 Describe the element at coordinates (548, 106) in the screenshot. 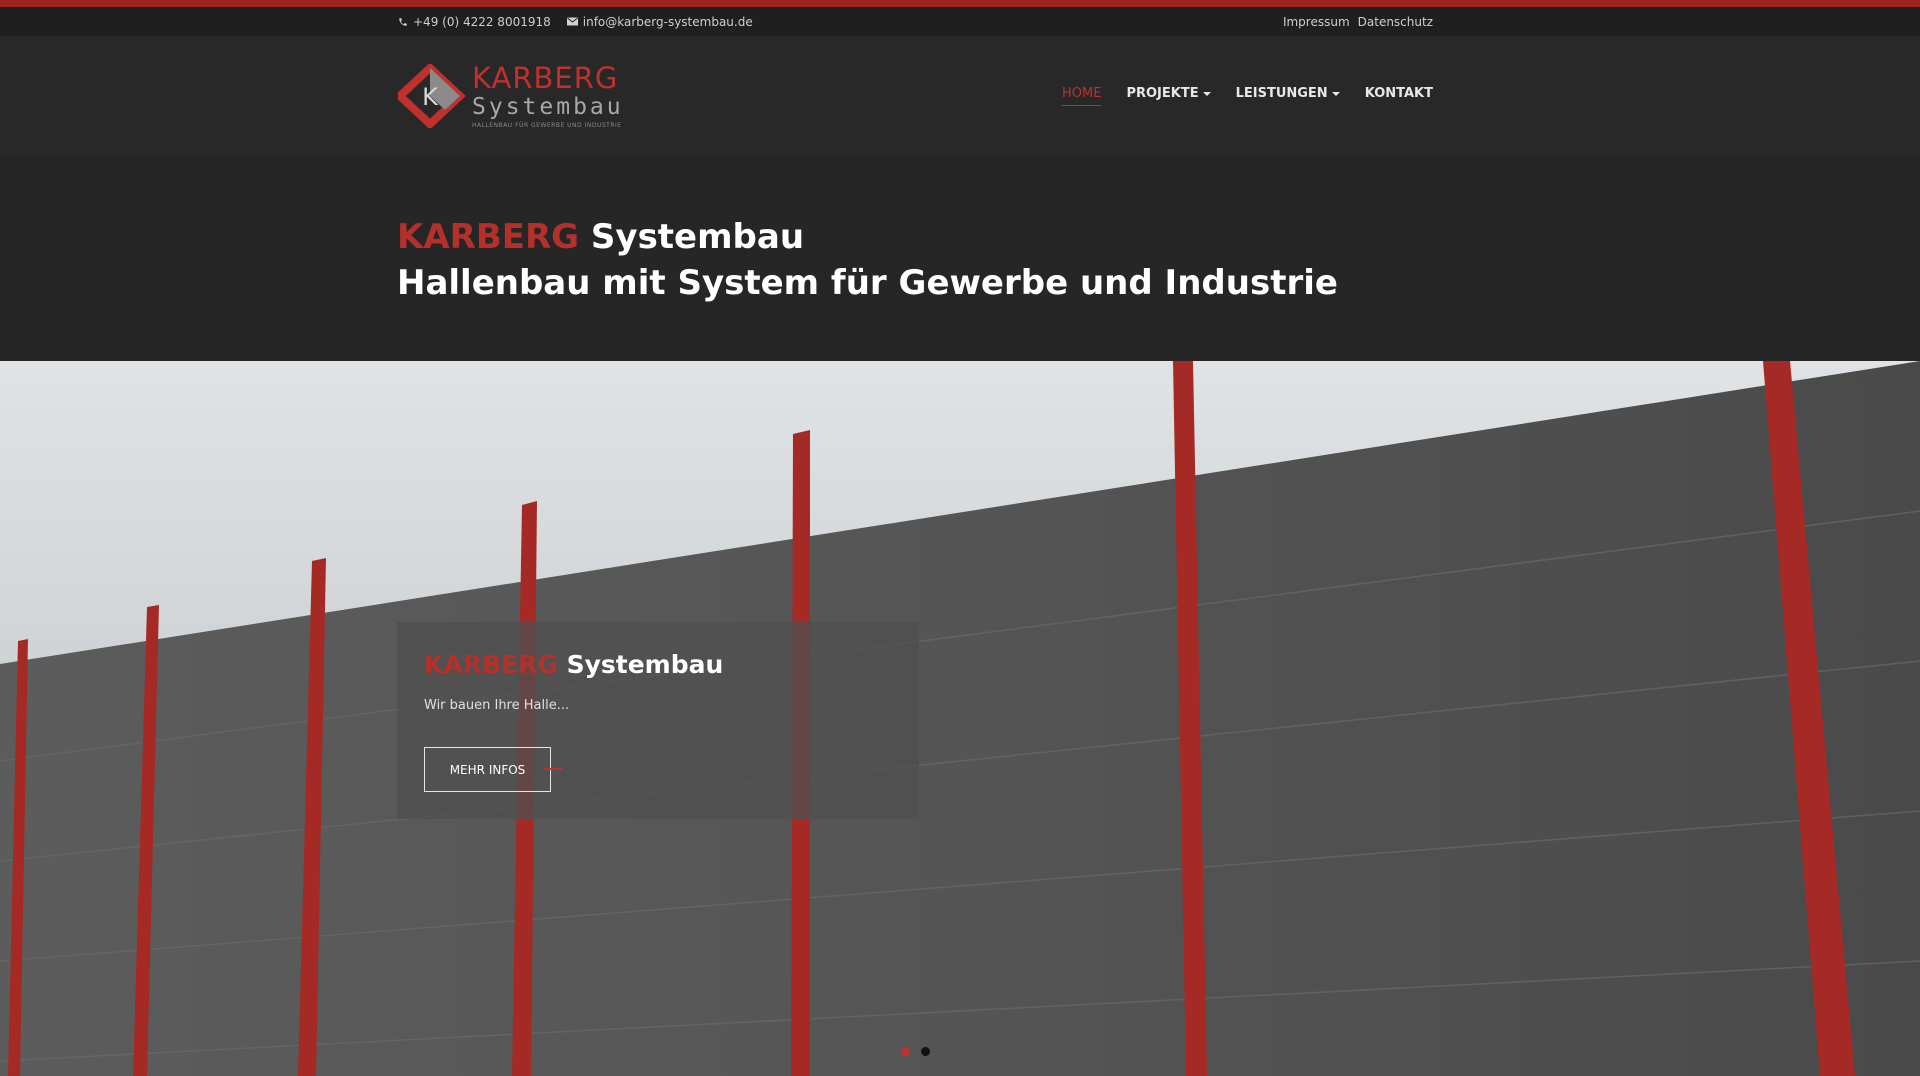

I see `logo-sub: Systembau` at that location.